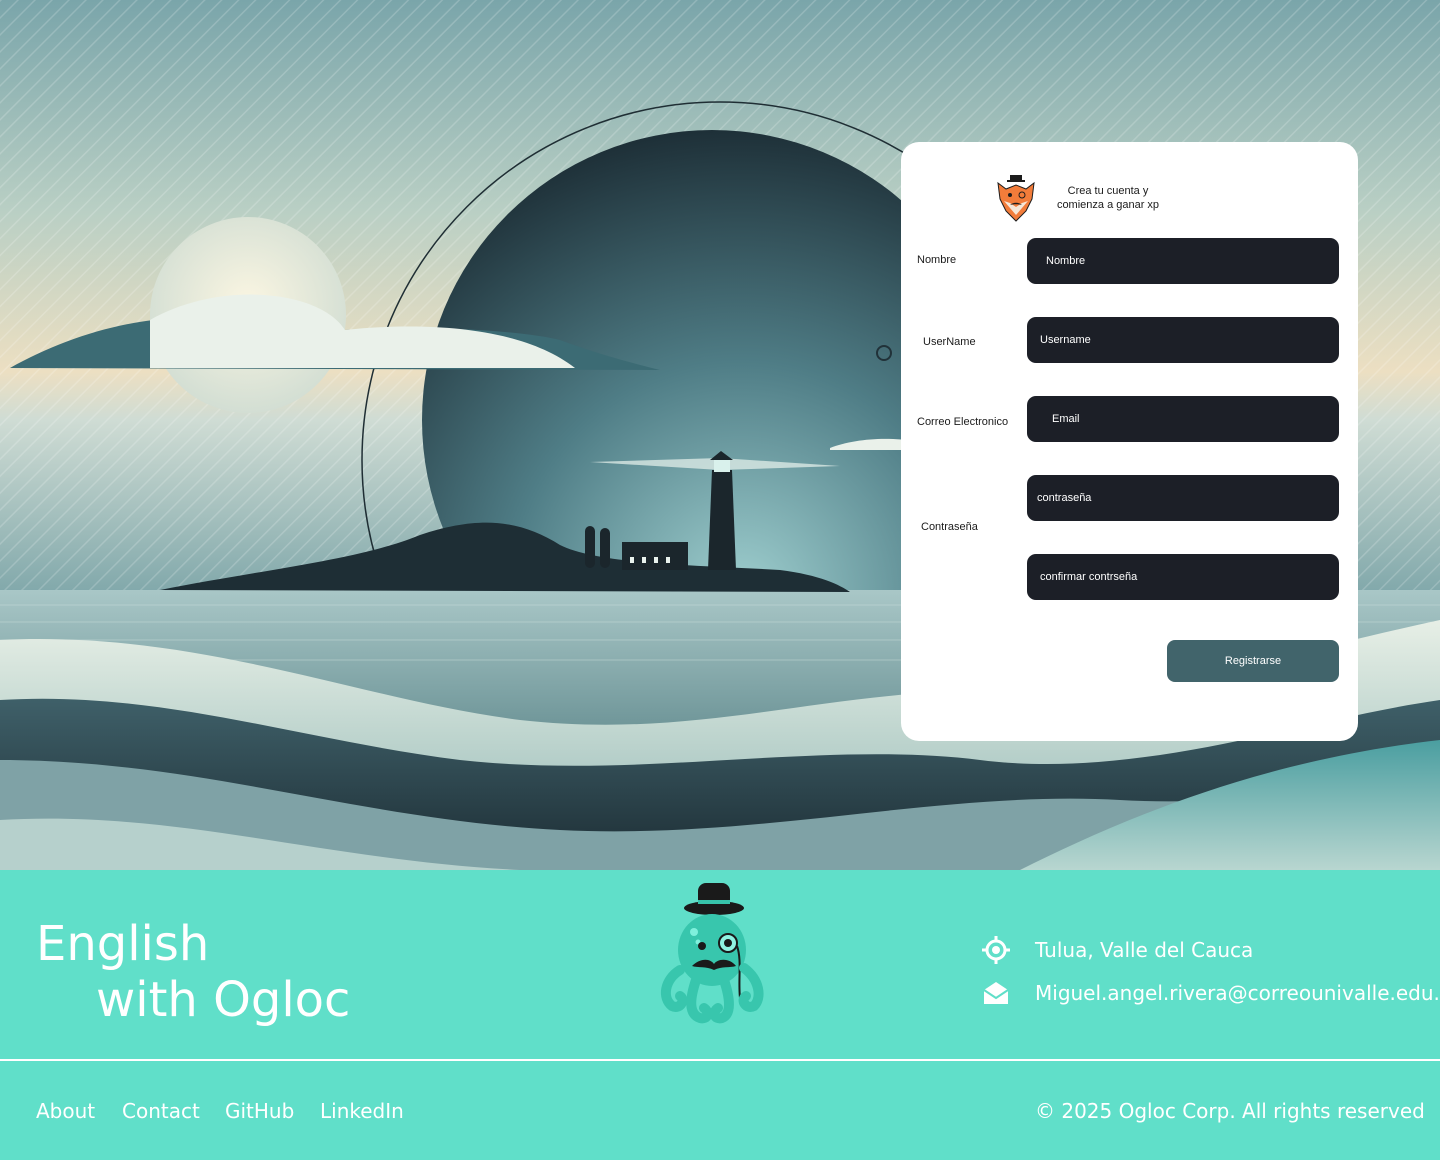 Image resolution: width=1440 pixels, height=1160 pixels. What do you see at coordinates (1108, 198) in the screenshot?
I see `card-tagline: Crea tu cuenta y comienza a ganar xp` at bounding box center [1108, 198].